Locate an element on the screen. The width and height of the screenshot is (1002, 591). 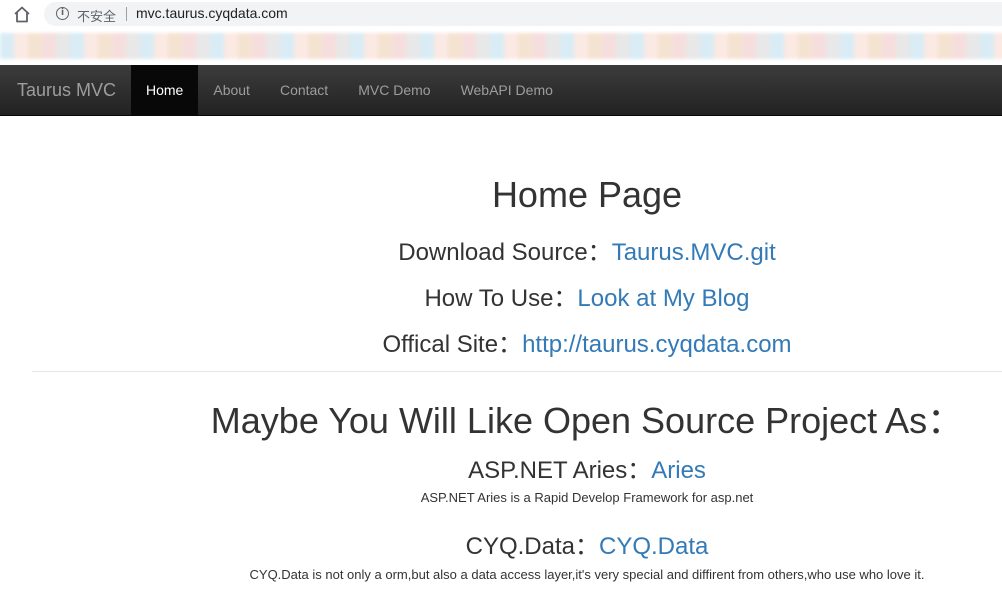
official-site-link: http://taurus.cyqdata.com is located at coordinates (656, 344).